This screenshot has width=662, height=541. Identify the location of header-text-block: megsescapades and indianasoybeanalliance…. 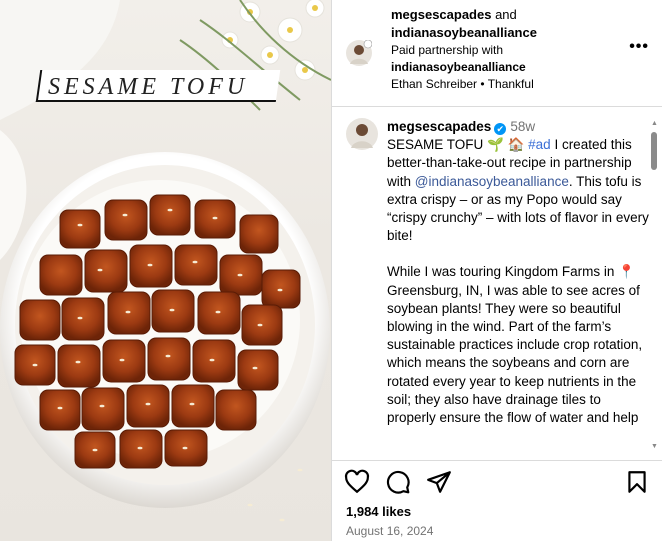
(464, 49).